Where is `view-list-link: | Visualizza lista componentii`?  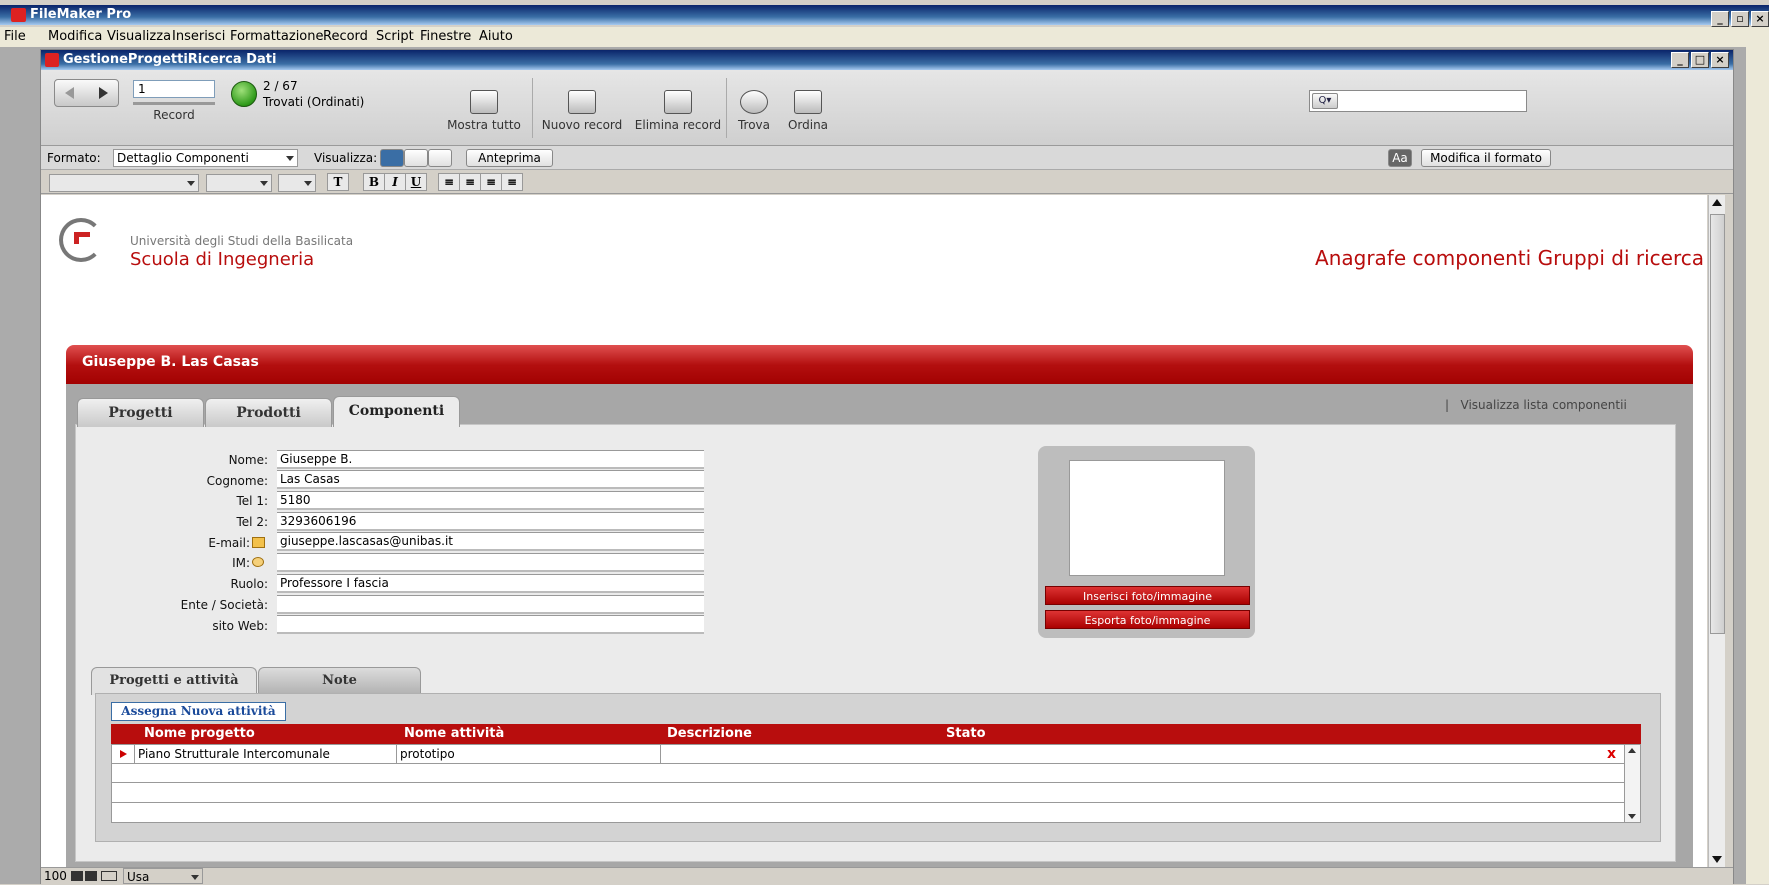
view-list-link: | Visualizza lista componentii is located at coordinates (1536, 405).